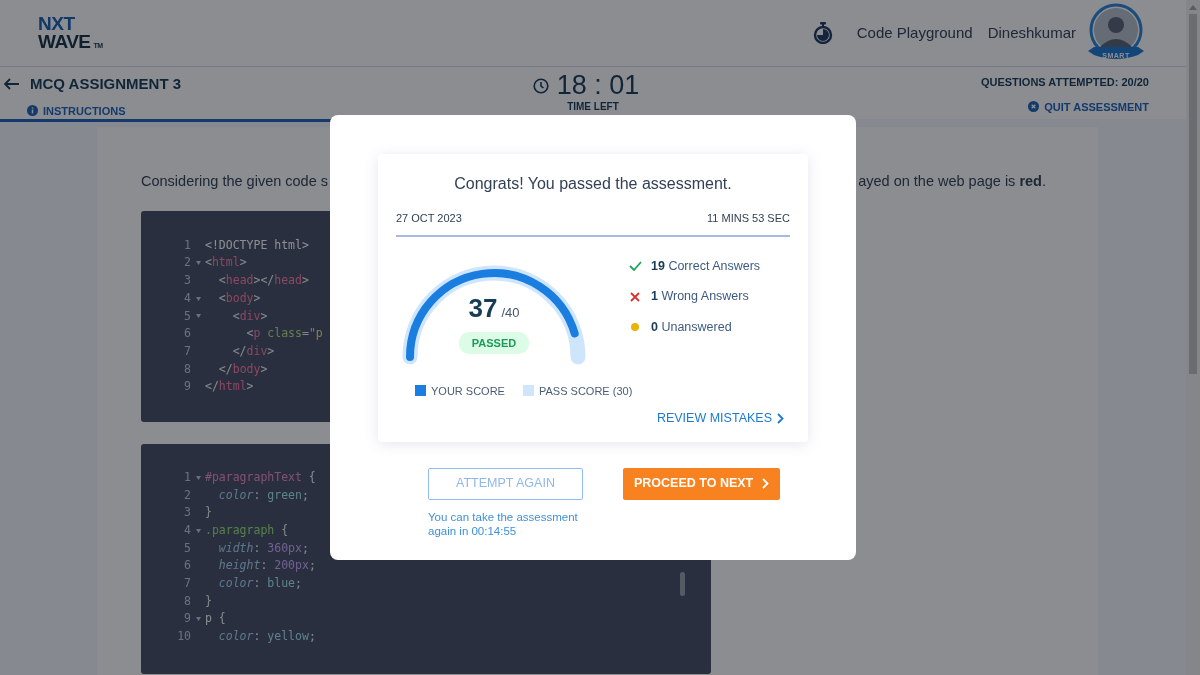  Describe the element at coordinates (247, 530) in the screenshot. I see `code-line: .paragraph {` at that location.